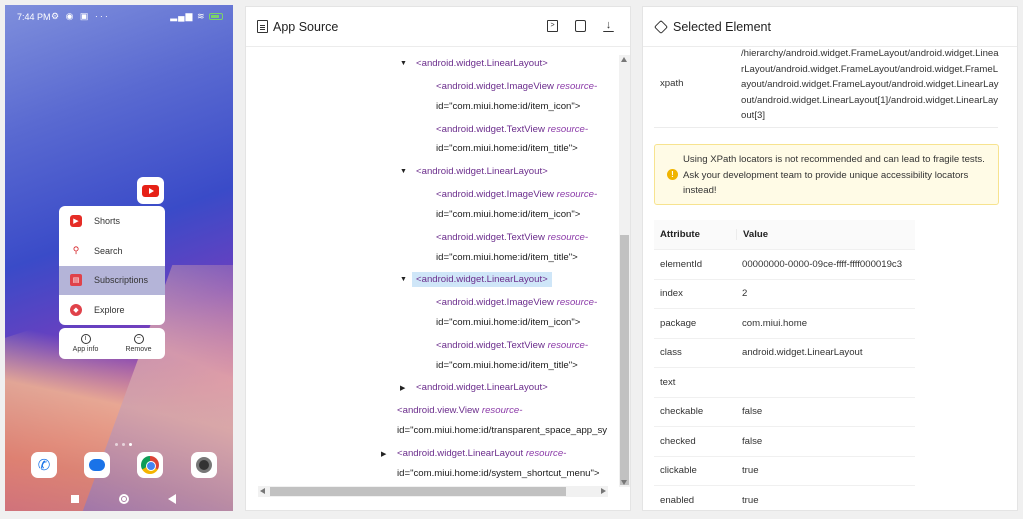  I want to click on shortcut-label: Subscriptions, so click(121, 280).